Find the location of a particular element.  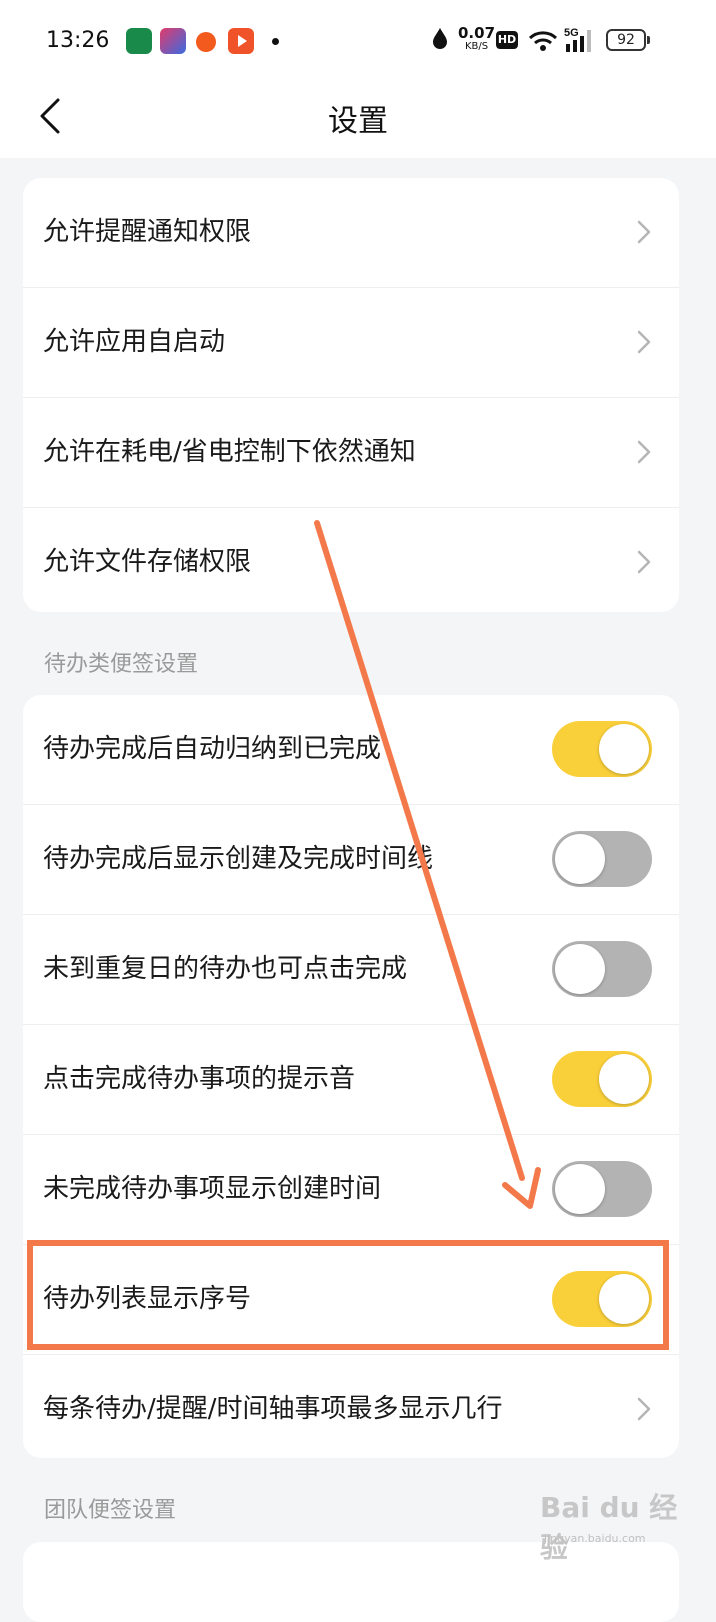

tiktok-app-icon is located at coordinates (173, 41).